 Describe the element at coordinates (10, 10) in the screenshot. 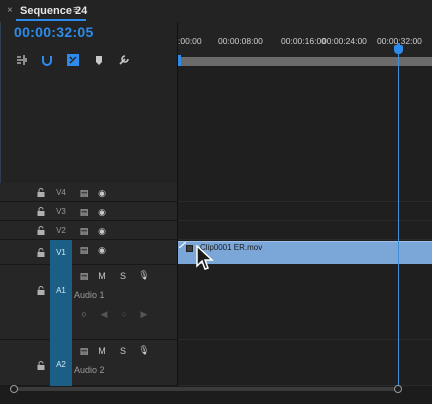

I see `tab-close-button: ×` at that location.